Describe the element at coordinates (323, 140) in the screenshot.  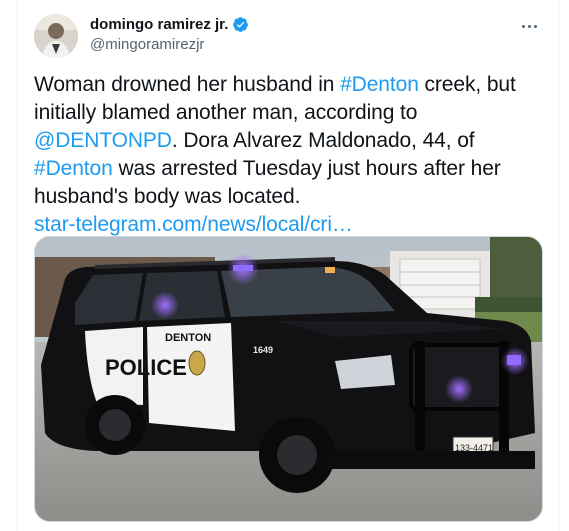
I see `tweet-text-segment: . Dora Alvarez Maldonado, 44, of` at that location.